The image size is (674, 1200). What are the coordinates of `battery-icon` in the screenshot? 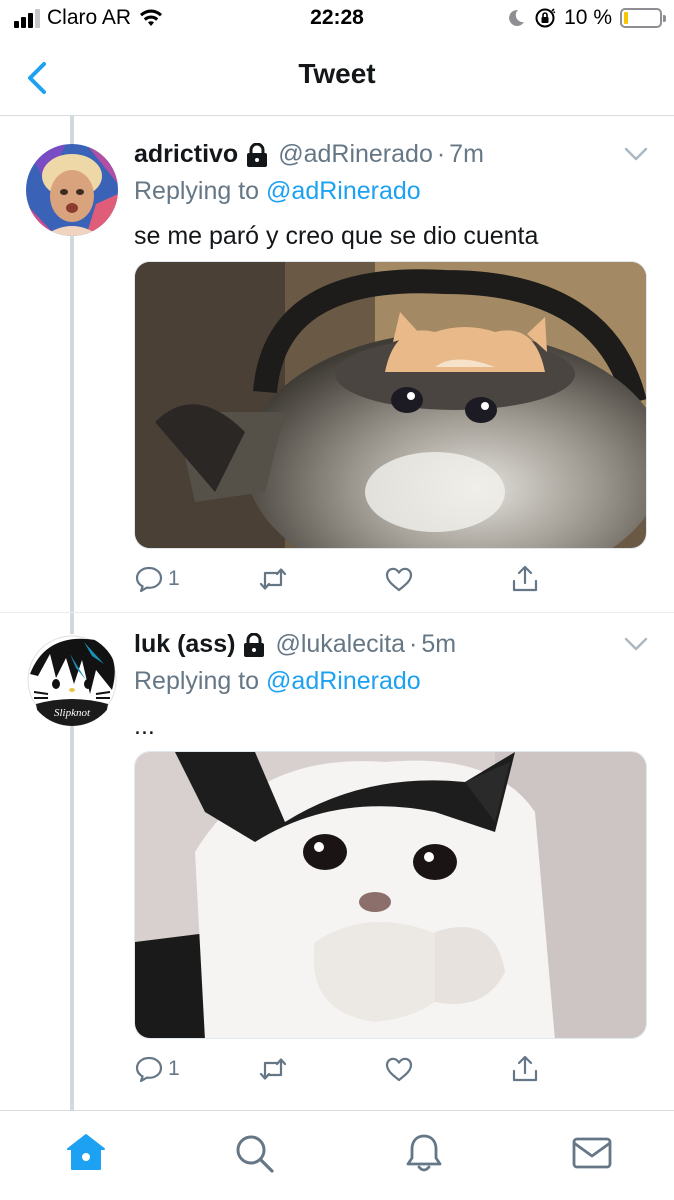 It's located at (643, 18).